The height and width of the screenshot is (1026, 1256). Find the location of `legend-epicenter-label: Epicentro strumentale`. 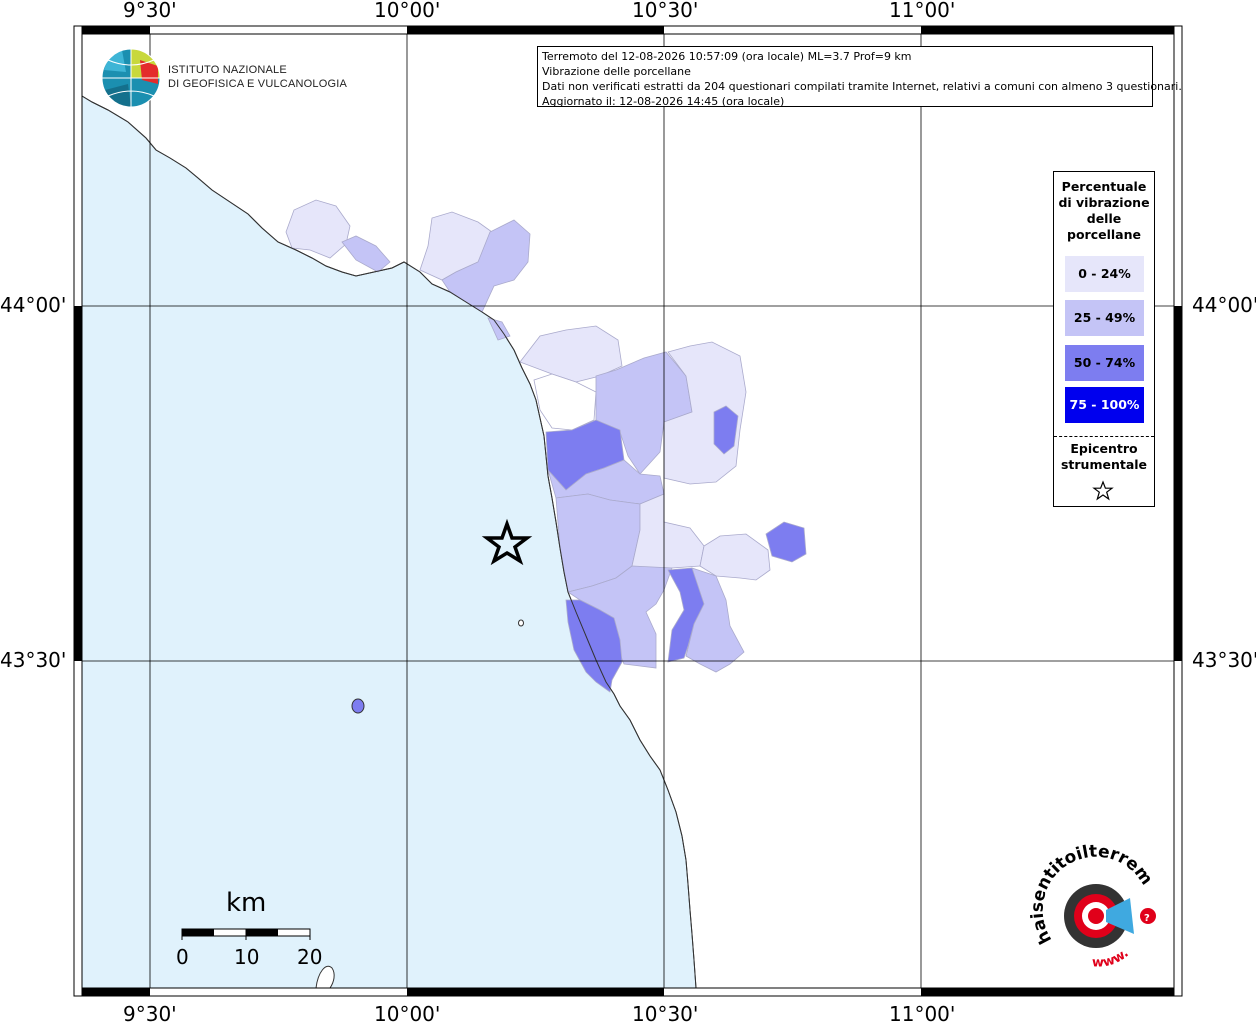

legend-epicenter-label: Epicentro strumentale is located at coordinates (1104, 457).